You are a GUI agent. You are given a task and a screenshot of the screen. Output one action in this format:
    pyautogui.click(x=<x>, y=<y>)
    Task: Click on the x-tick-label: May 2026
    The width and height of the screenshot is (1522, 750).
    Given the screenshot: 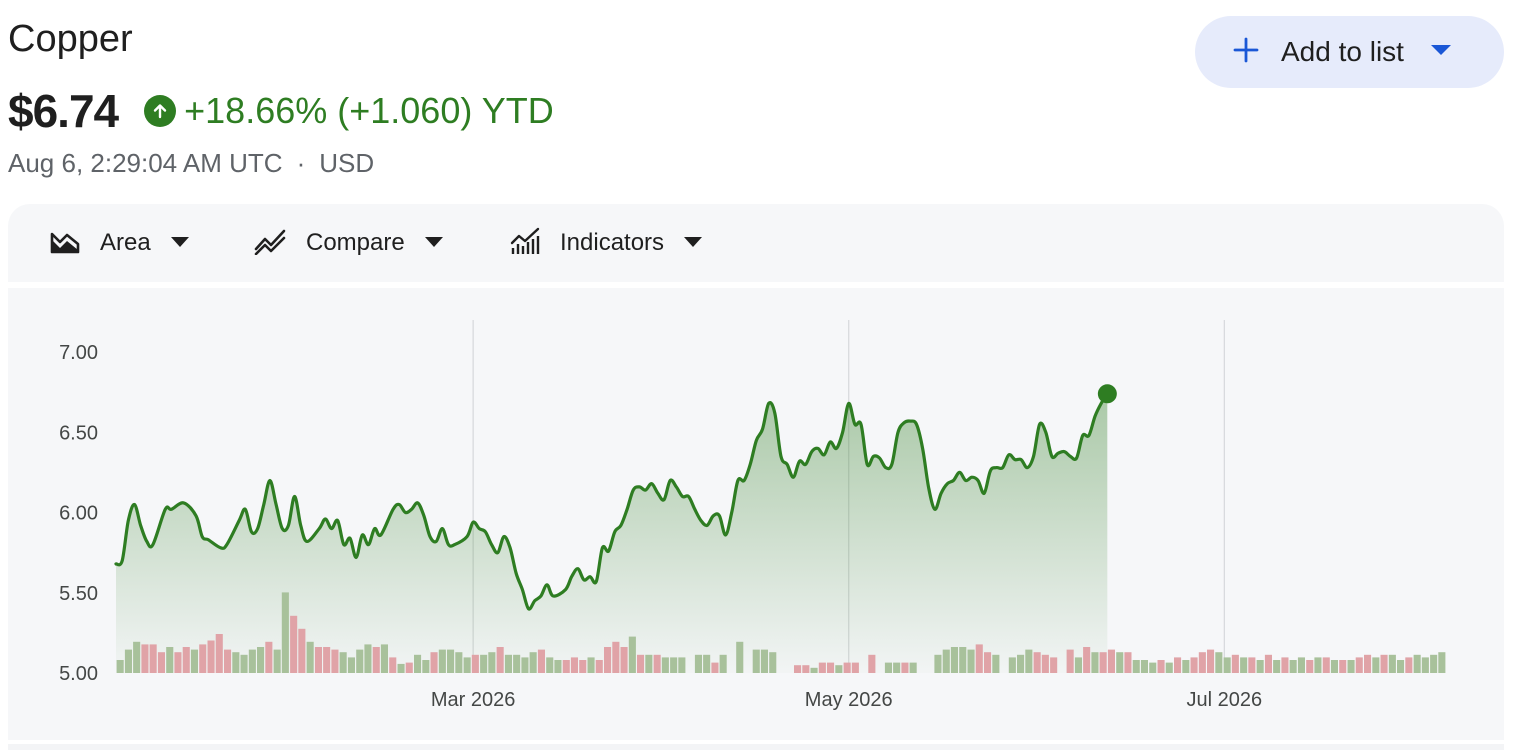 What is the action you would take?
    pyautogui.click(x=849, y=700)
    